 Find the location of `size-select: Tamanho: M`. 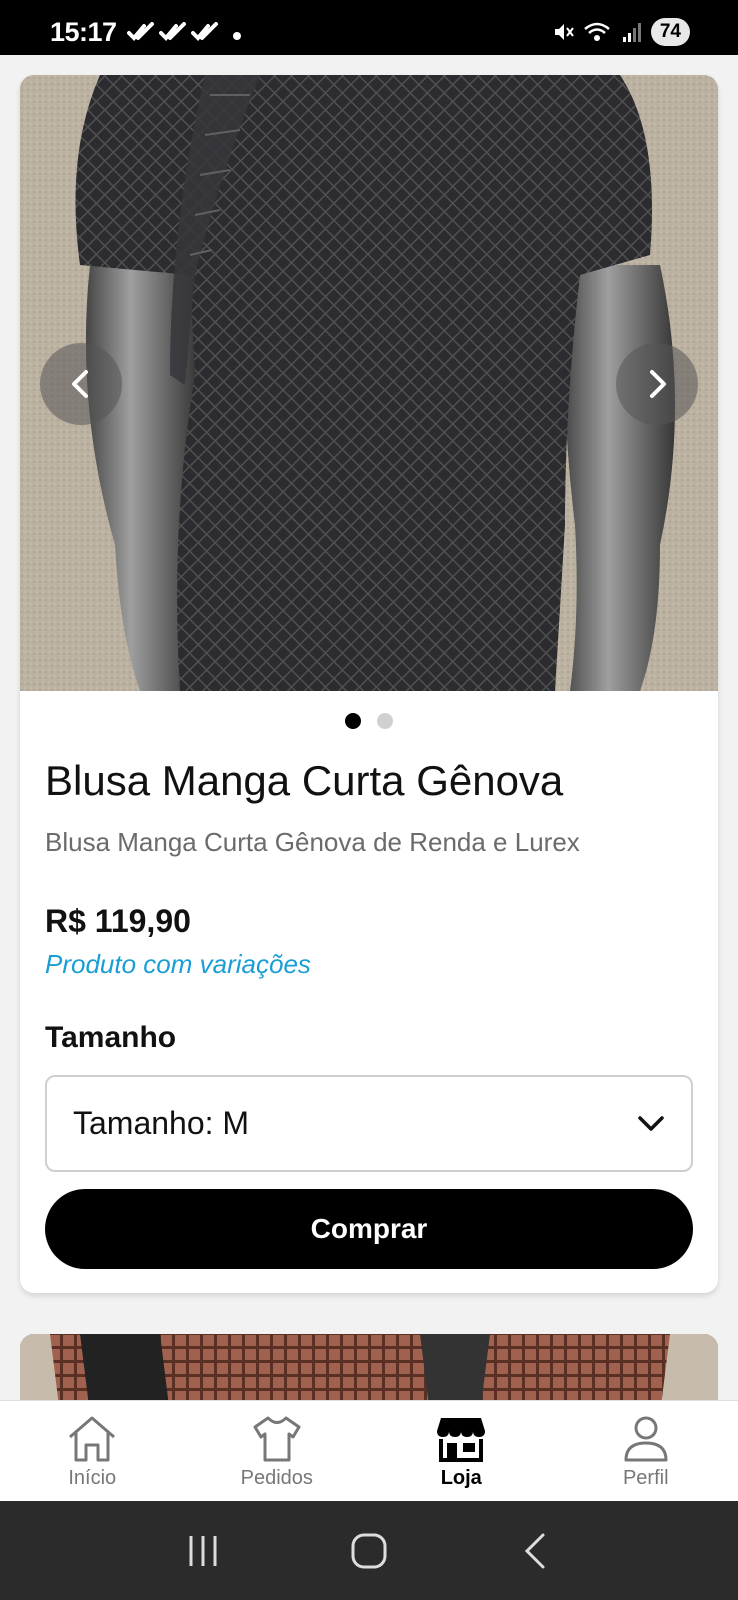

size-select: Tamanho: M is located at coordinates (369, 1123).